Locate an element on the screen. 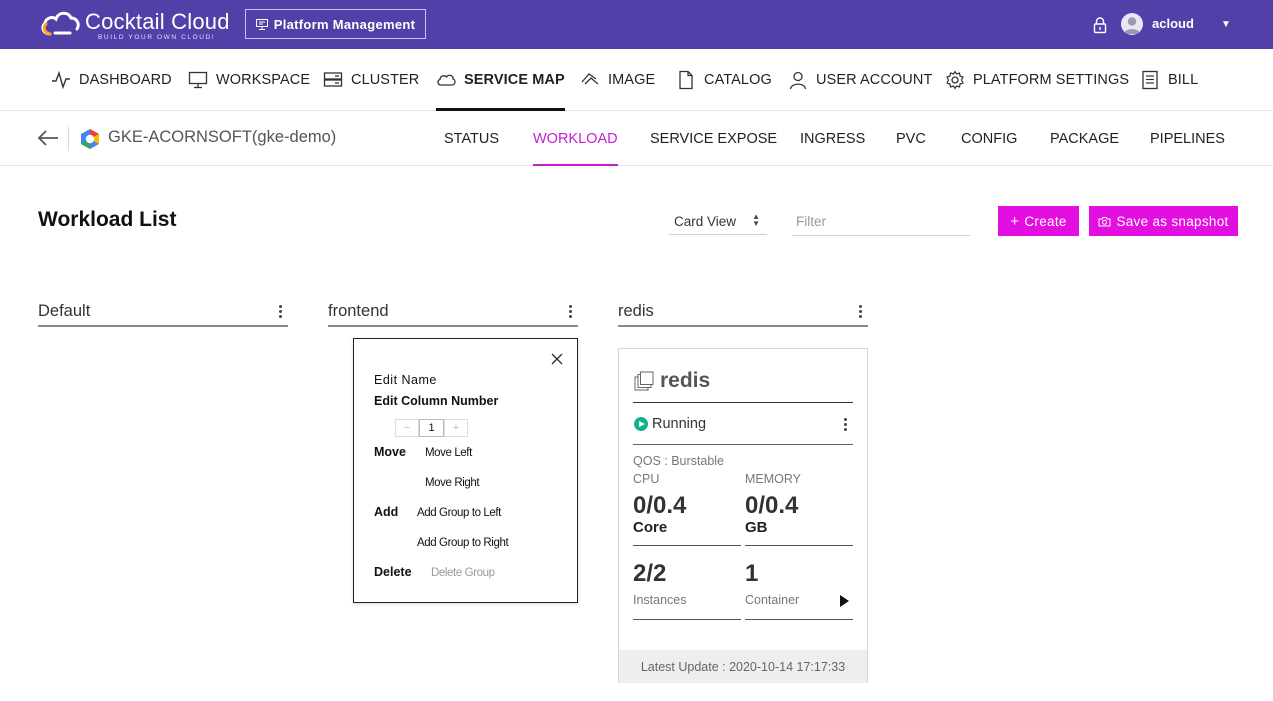 This screenshot has width=1273, height=701. tab-status: STATUS is located at coordinates (471, 138).